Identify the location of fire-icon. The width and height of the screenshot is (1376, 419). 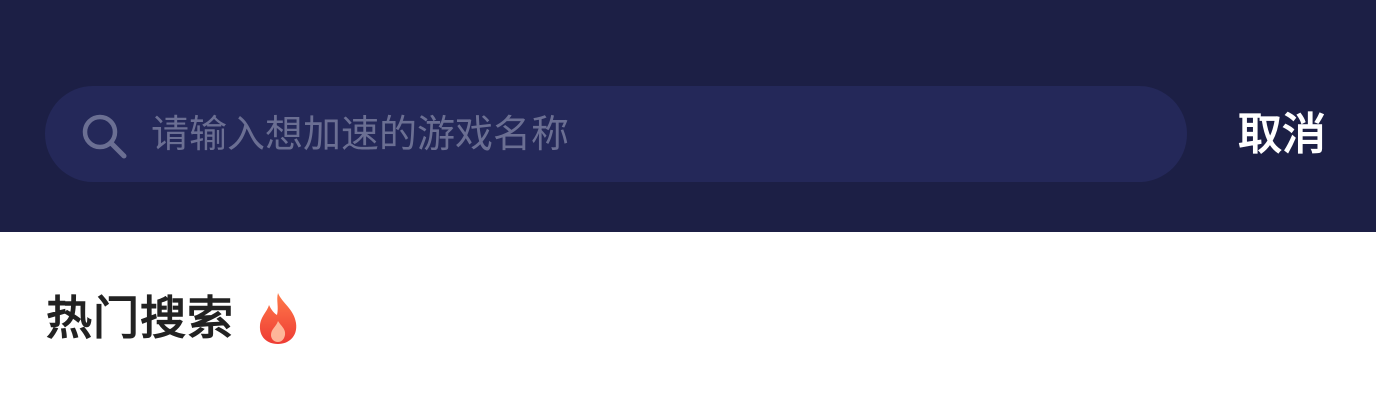
(278, 318).